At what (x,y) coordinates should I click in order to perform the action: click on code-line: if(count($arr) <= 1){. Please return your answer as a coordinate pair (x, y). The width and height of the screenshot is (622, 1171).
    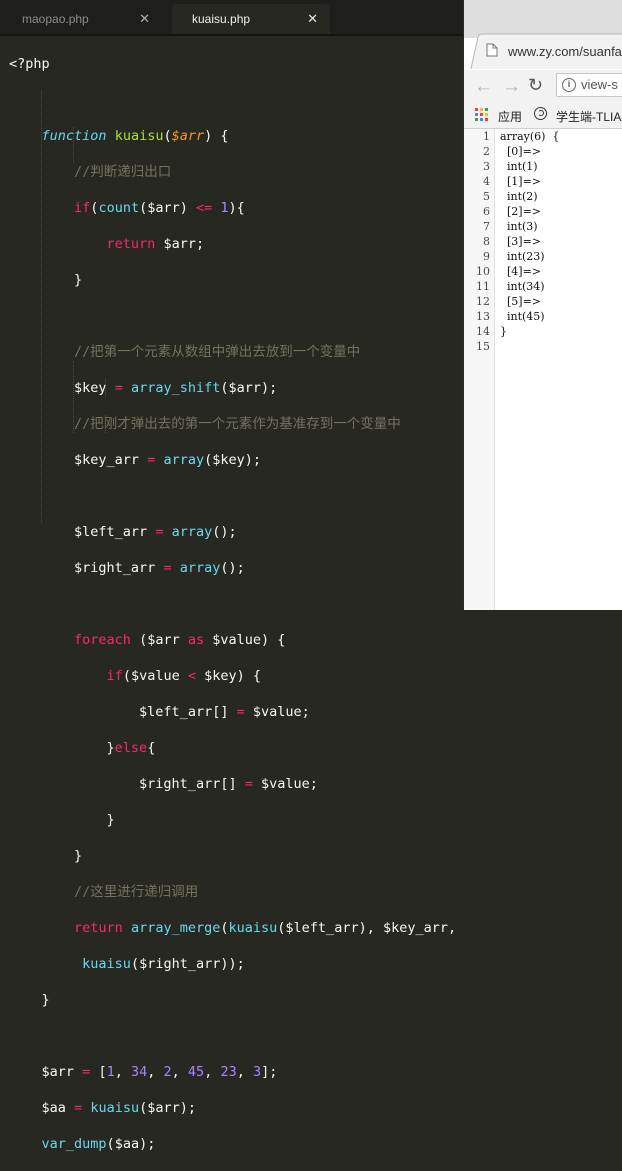
    Looking at the image, I should click on (159, 208).